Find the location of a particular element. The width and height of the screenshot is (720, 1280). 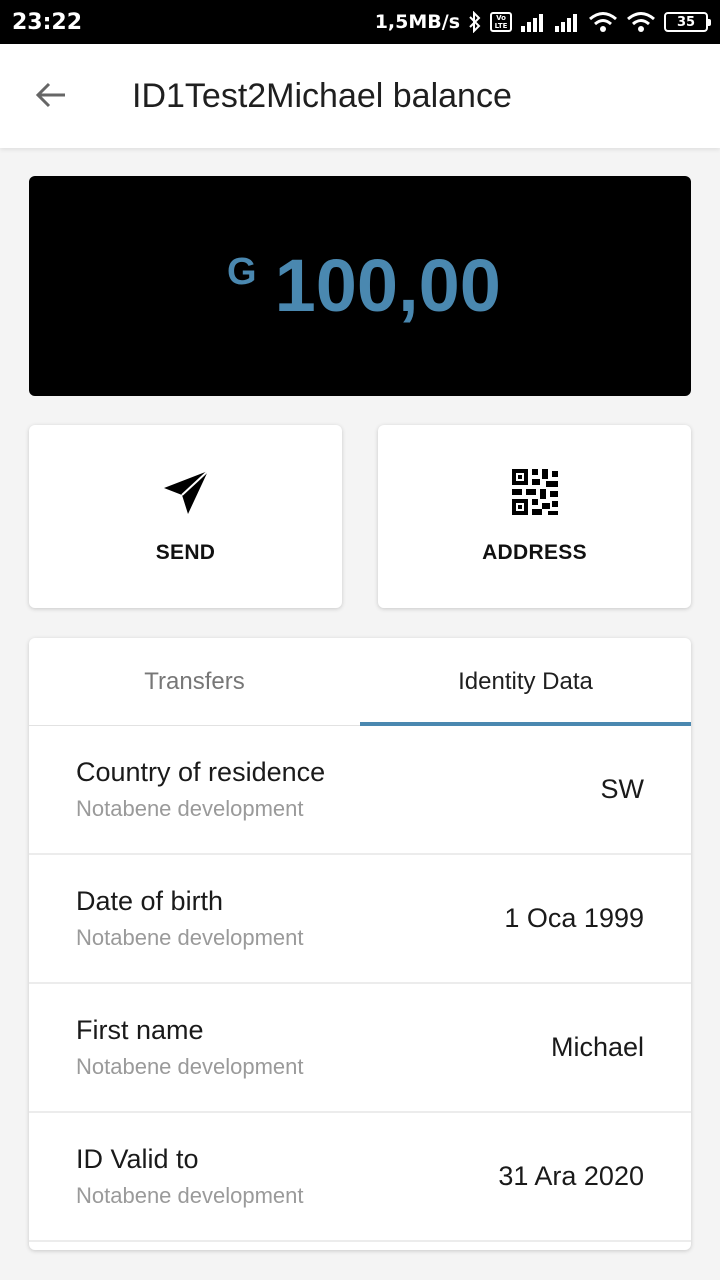

row-title: ID Valid to is located at coordinates (137, 1159).